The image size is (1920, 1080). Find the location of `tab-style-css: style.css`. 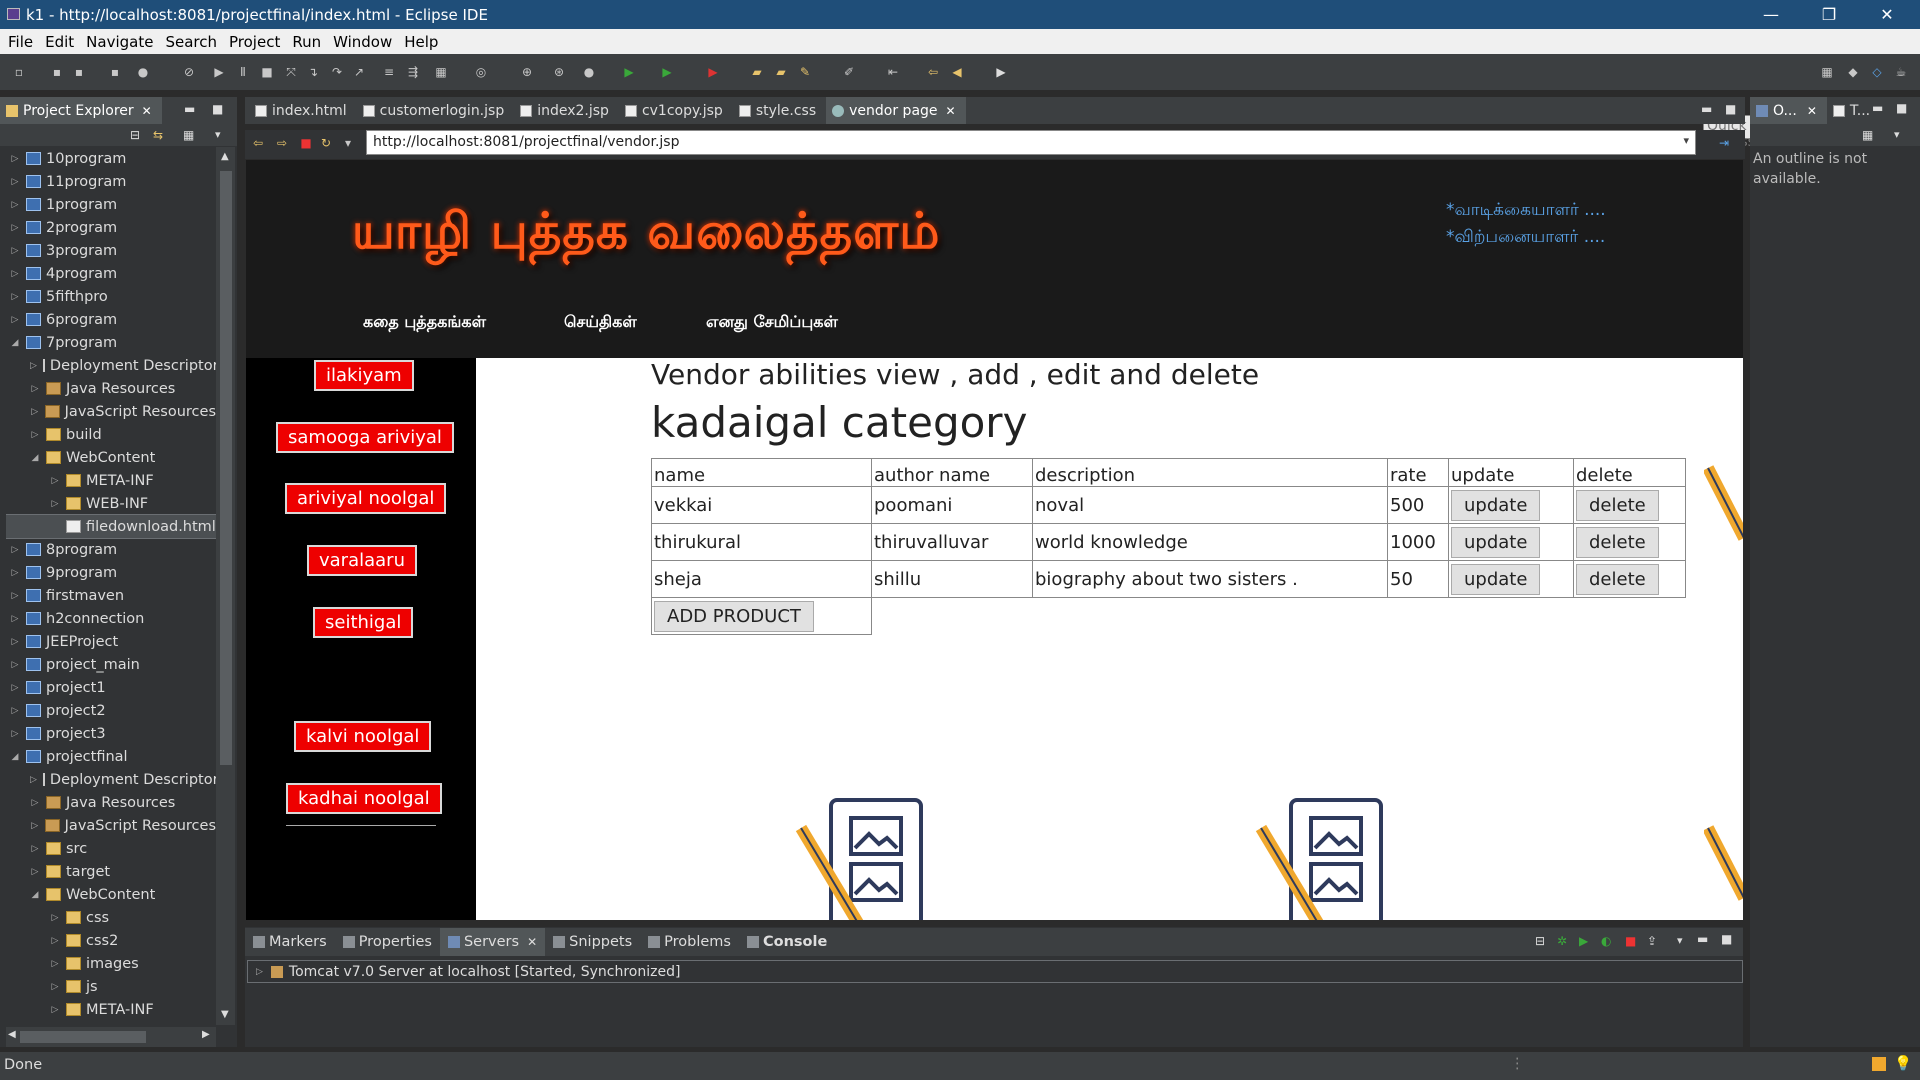

tab-style-css: style.css is located at coordinates (779, 110).